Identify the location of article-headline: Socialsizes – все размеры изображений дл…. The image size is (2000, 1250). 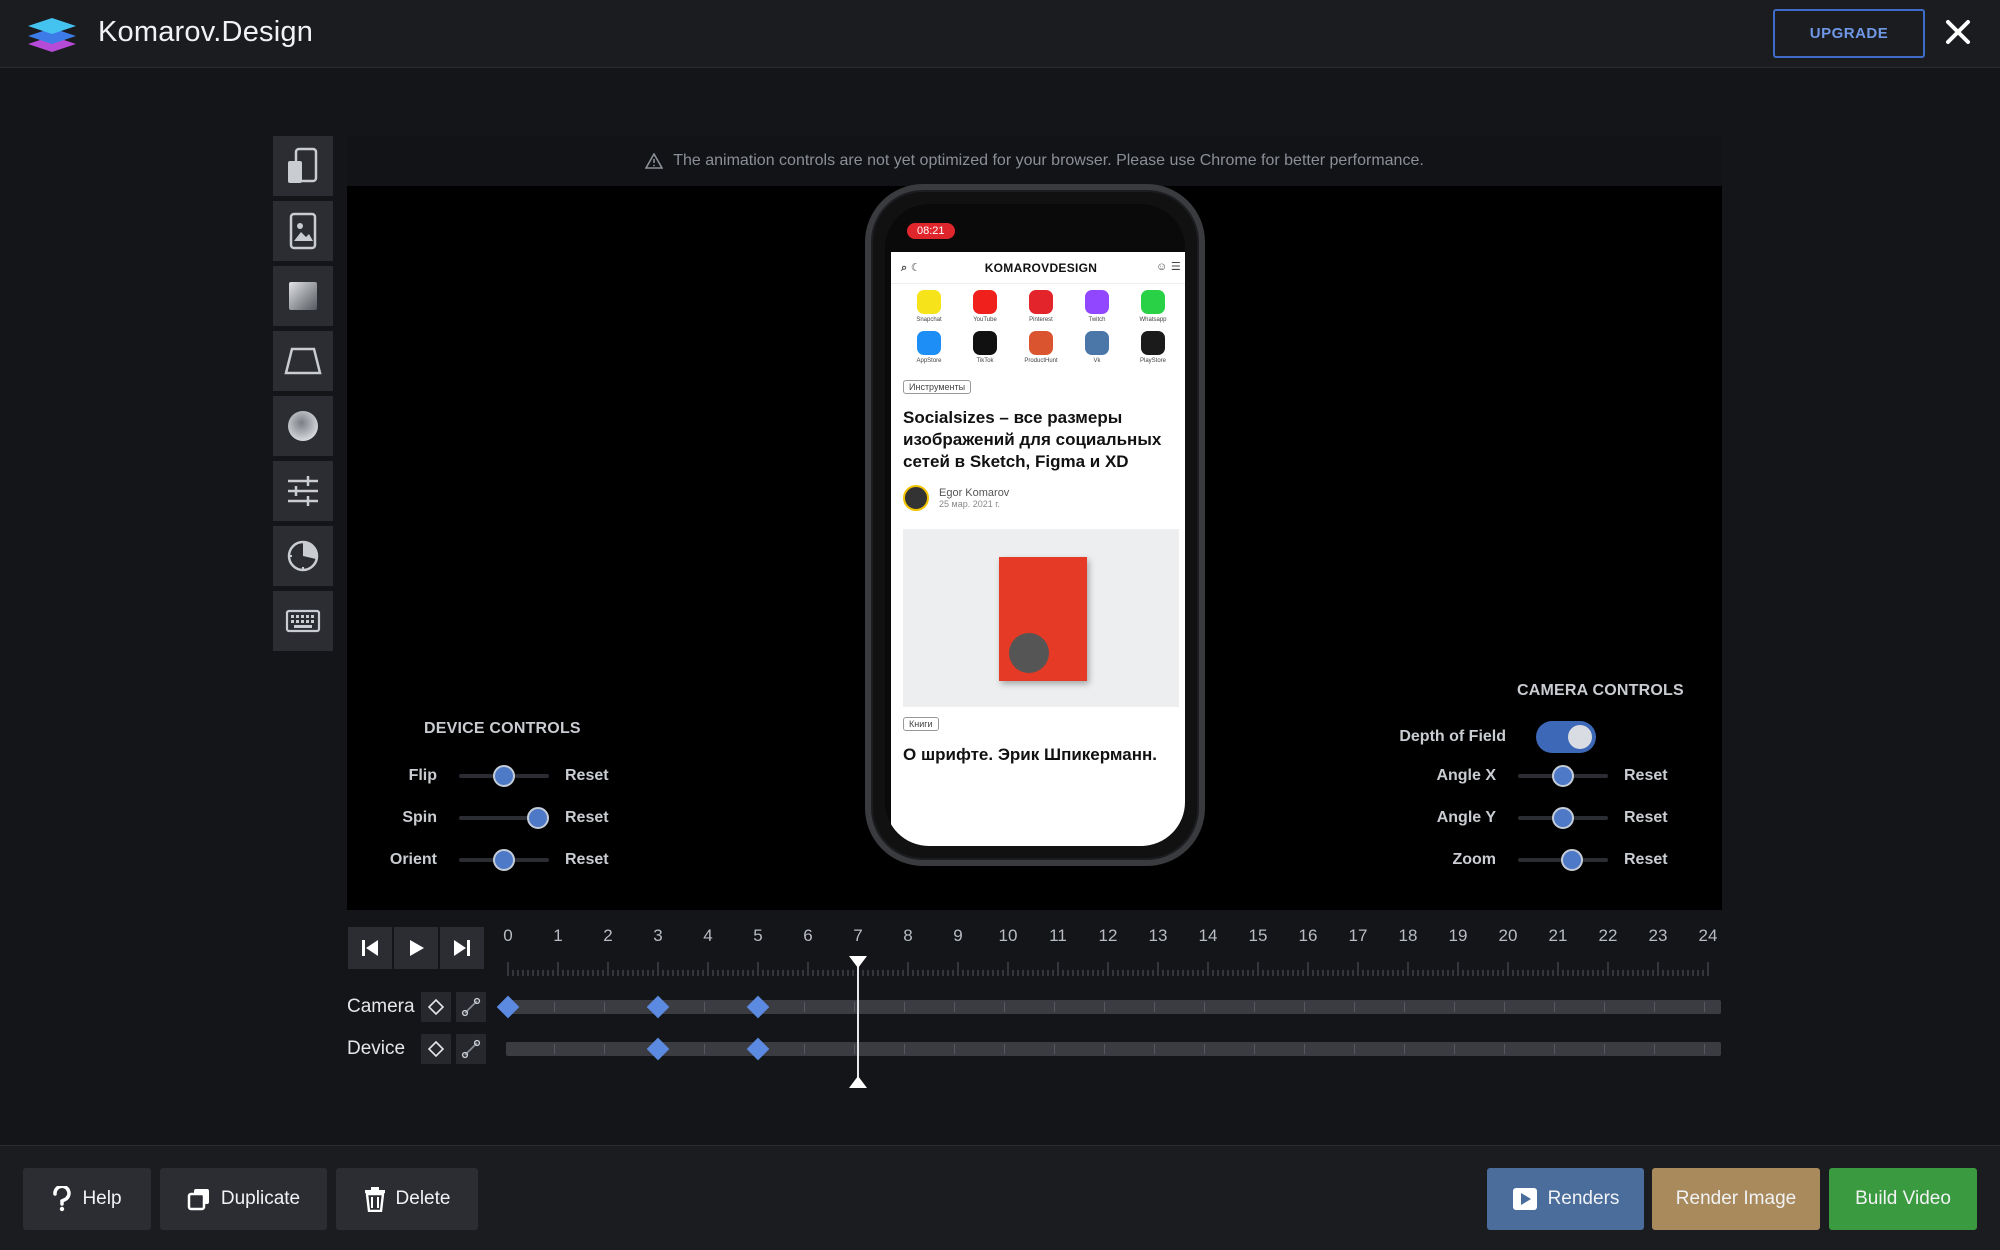
(1032, 439).